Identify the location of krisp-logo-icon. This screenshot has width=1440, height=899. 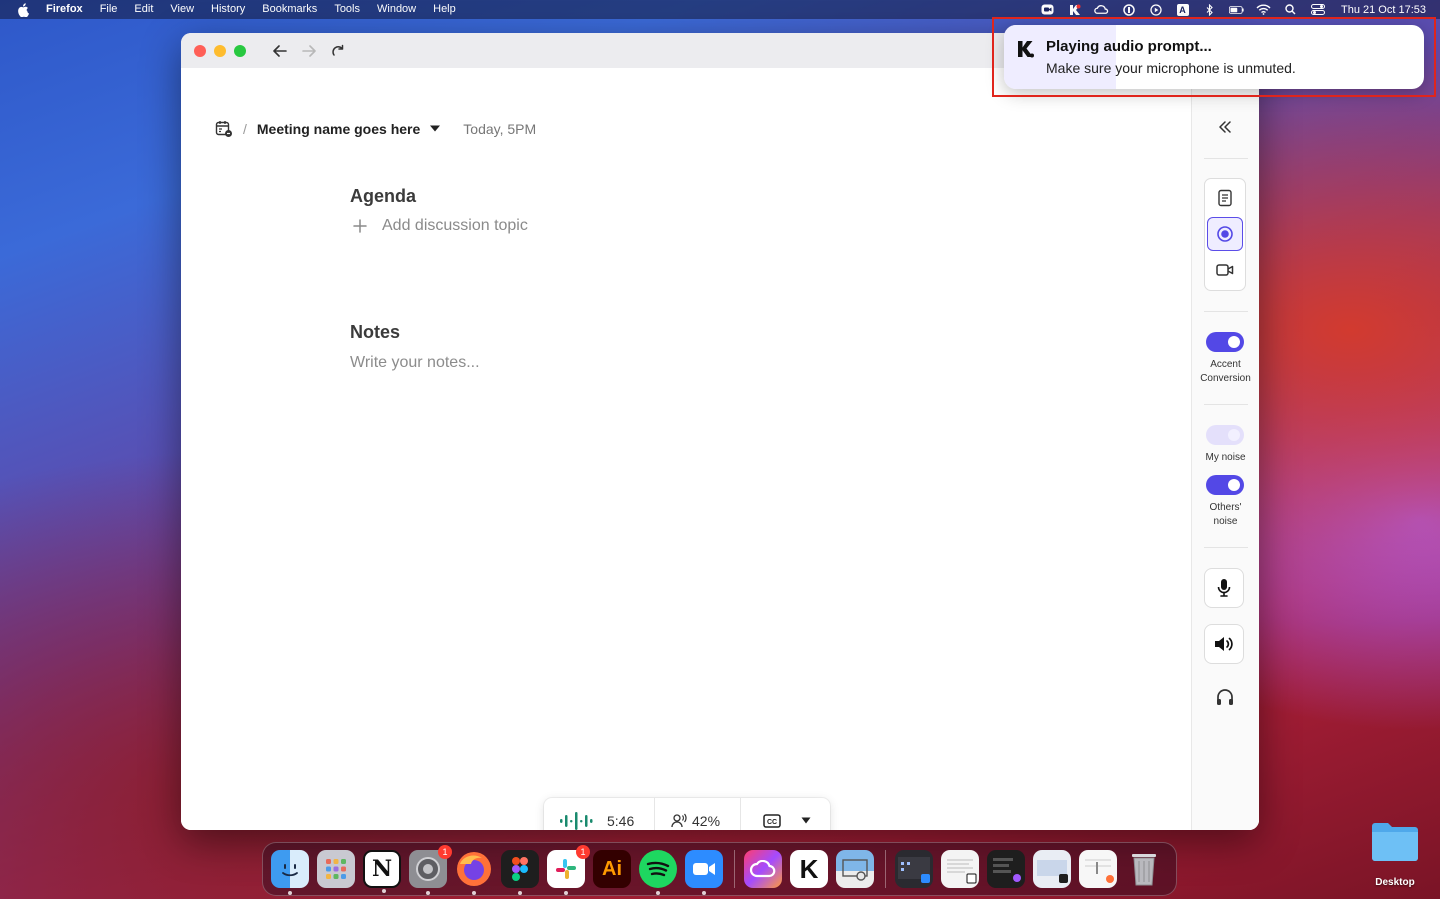
(1026, 49).